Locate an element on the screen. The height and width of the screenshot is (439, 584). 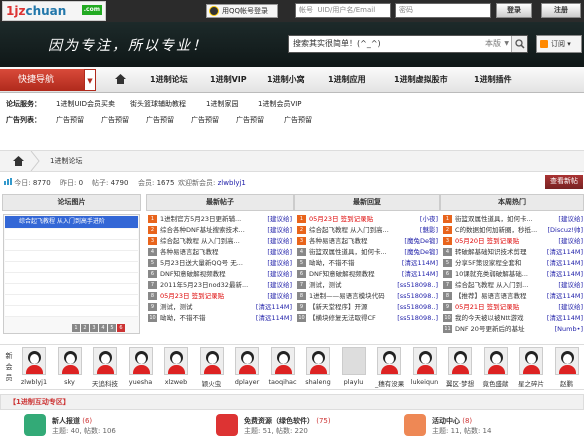
thread-item: 3 各种易语言起飞教程 [魔兔De锻] is located at coordinates (367, 241).